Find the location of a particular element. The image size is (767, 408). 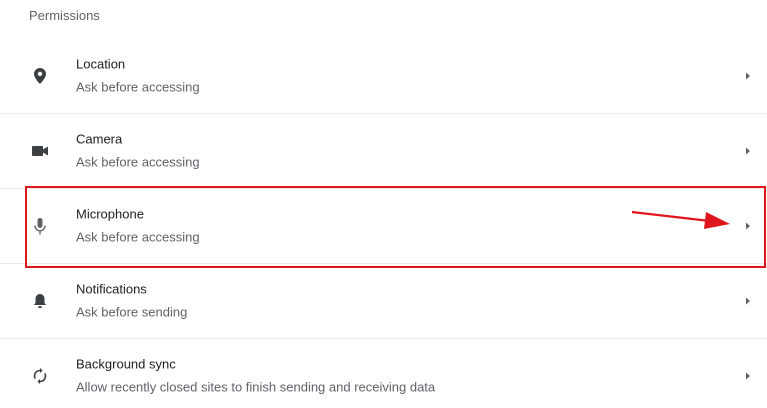

permission-label: Notifications is located at coordinates (111, 289).